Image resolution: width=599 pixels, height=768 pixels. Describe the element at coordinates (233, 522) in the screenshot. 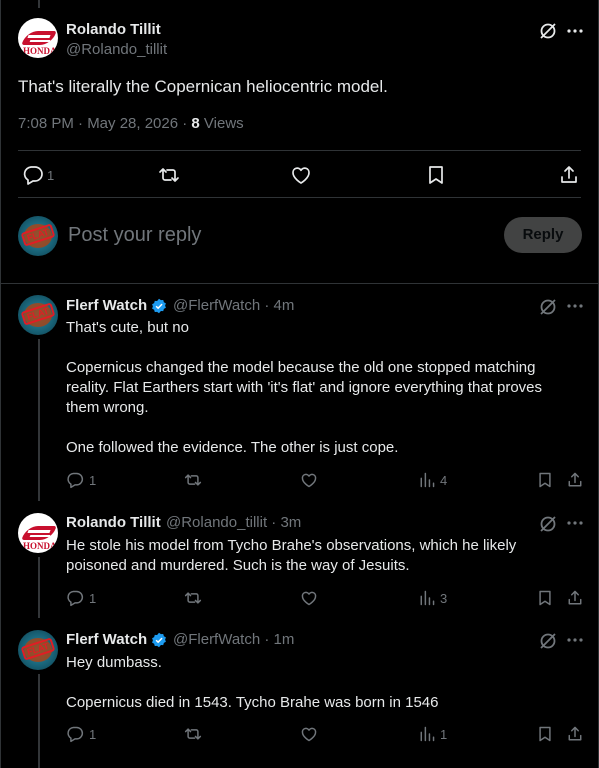

I see `author-handle: @Rolando_tillit · 3m` at that location.